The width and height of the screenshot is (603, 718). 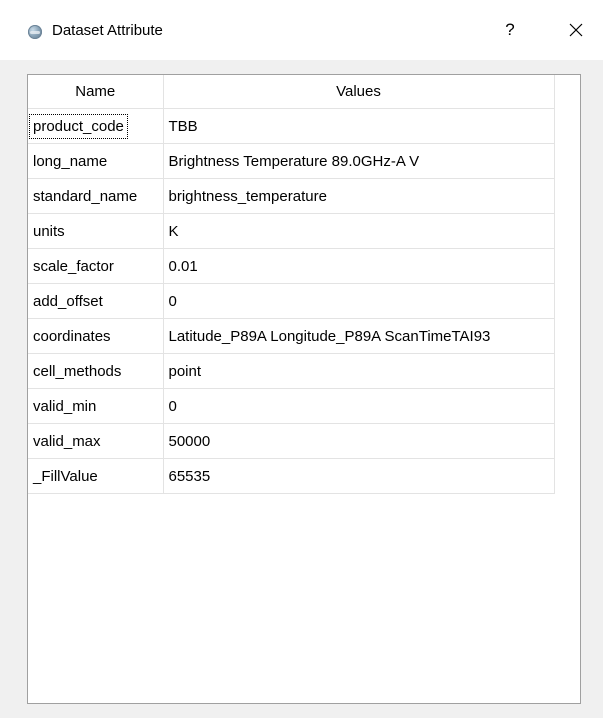 I want to click on attribute-name: valid_min, so click(x=65, y=406).